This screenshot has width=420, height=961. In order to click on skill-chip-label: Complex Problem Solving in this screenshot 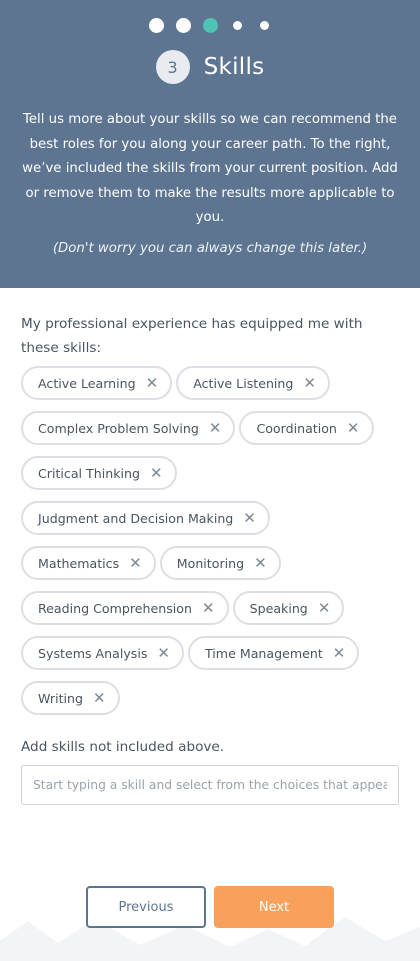, I will do `click(118, 428)`.